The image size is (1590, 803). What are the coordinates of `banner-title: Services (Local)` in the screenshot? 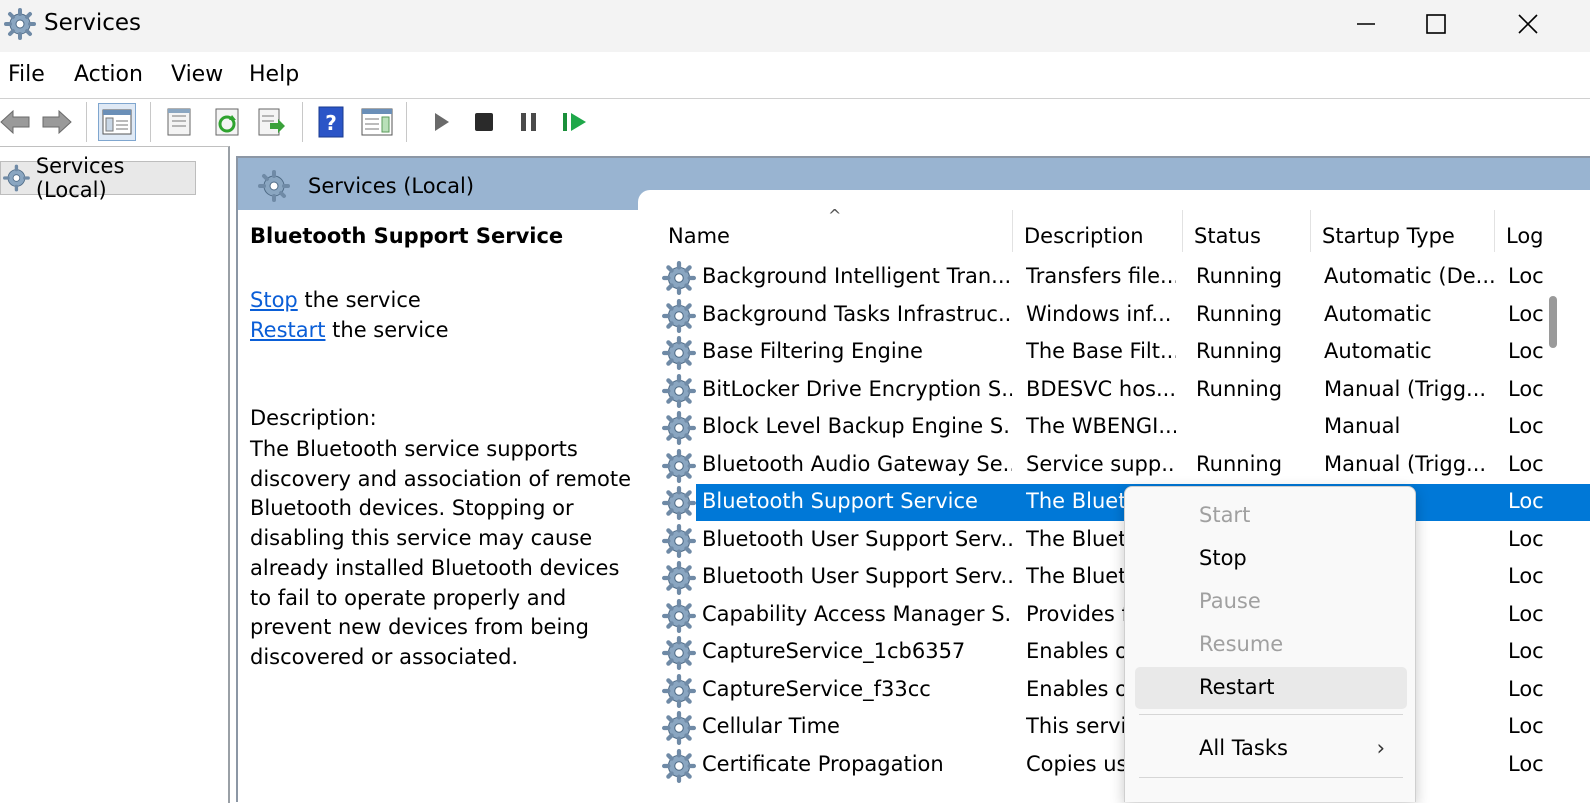 It's located at (391, 186).